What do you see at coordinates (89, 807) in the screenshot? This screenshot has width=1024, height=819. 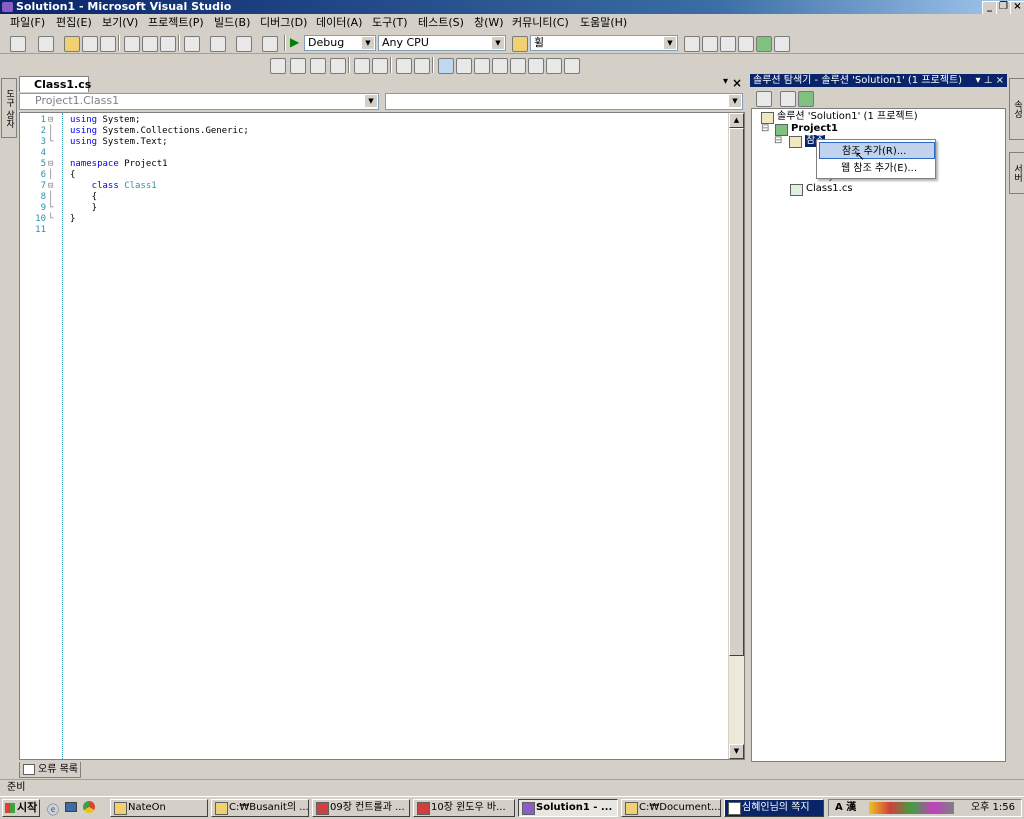 I see `chrome-icon` at bounding box center [89, 807].